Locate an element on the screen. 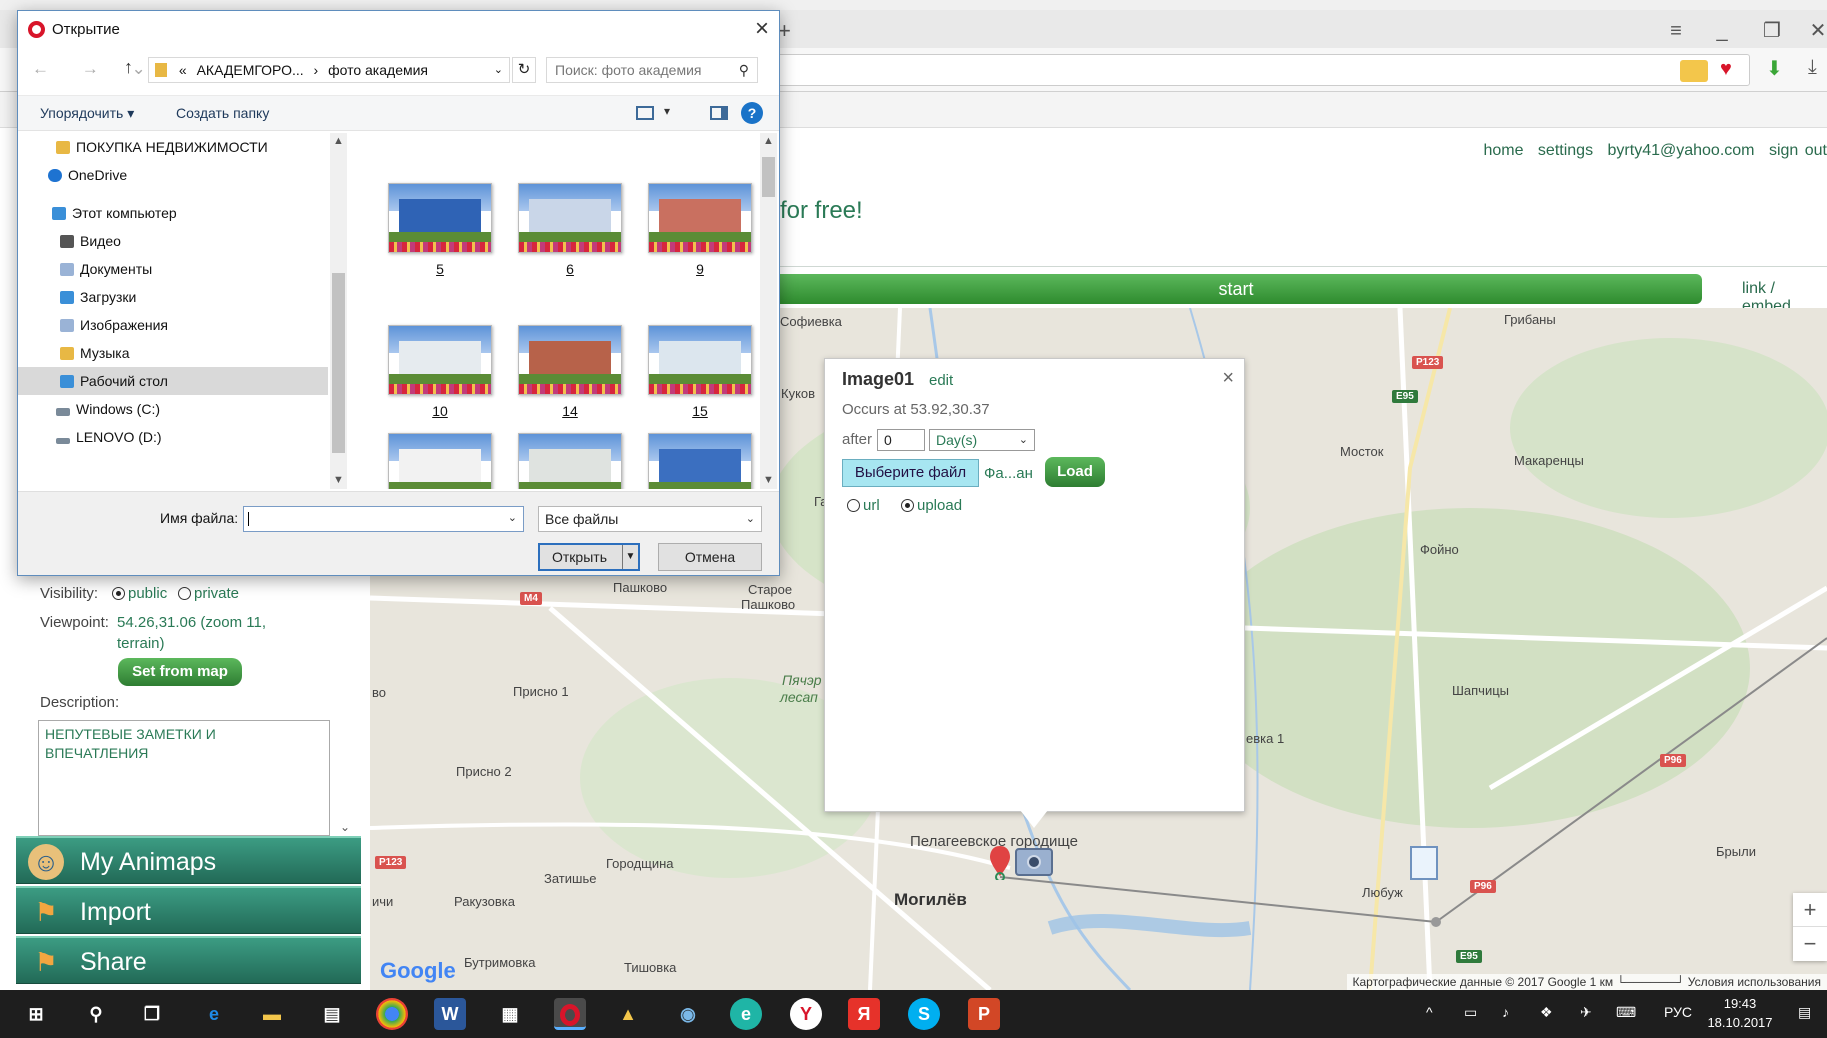 This screenshot has height=1038, width=1827. tree-item-purchase: ПОКУПКА НЕДВИЖИМОСТИ is located at coordinates (173, 147).